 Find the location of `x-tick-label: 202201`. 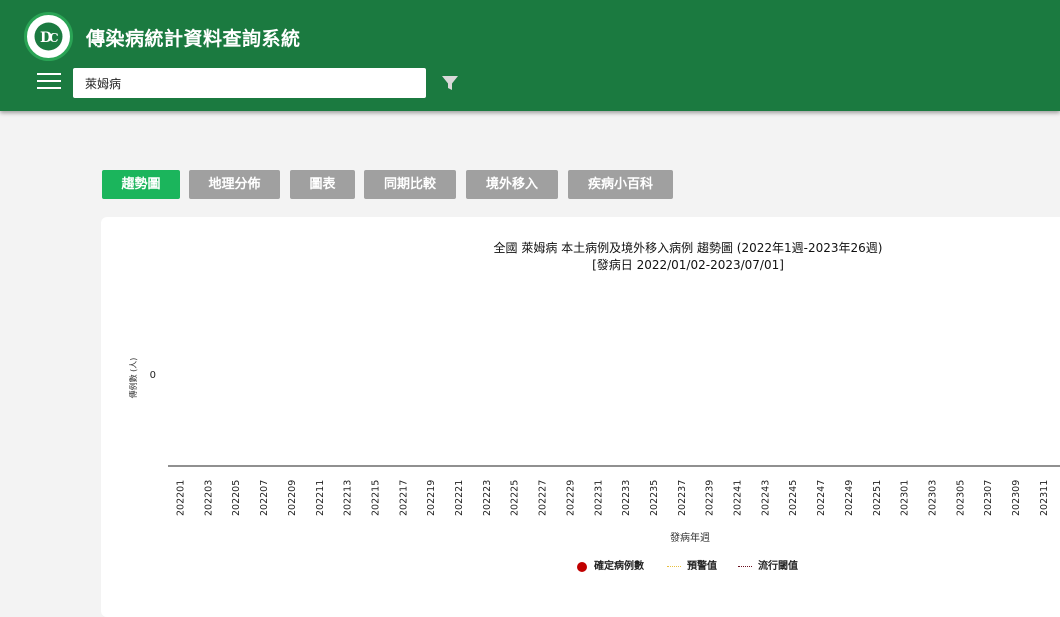

x-tick-label: 202201 is located at coordinates (181, 498).